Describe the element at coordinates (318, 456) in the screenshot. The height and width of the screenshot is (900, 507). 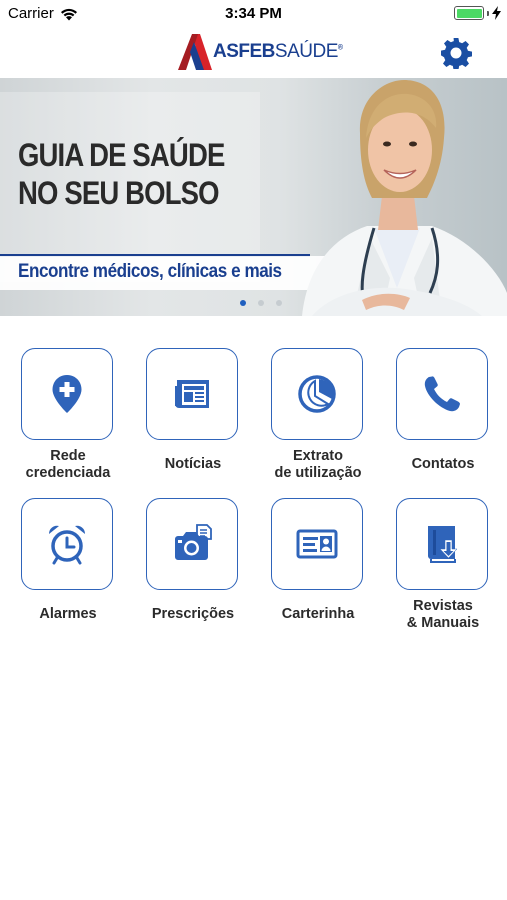
I see `tile-label-line1: Extrato` at that location.